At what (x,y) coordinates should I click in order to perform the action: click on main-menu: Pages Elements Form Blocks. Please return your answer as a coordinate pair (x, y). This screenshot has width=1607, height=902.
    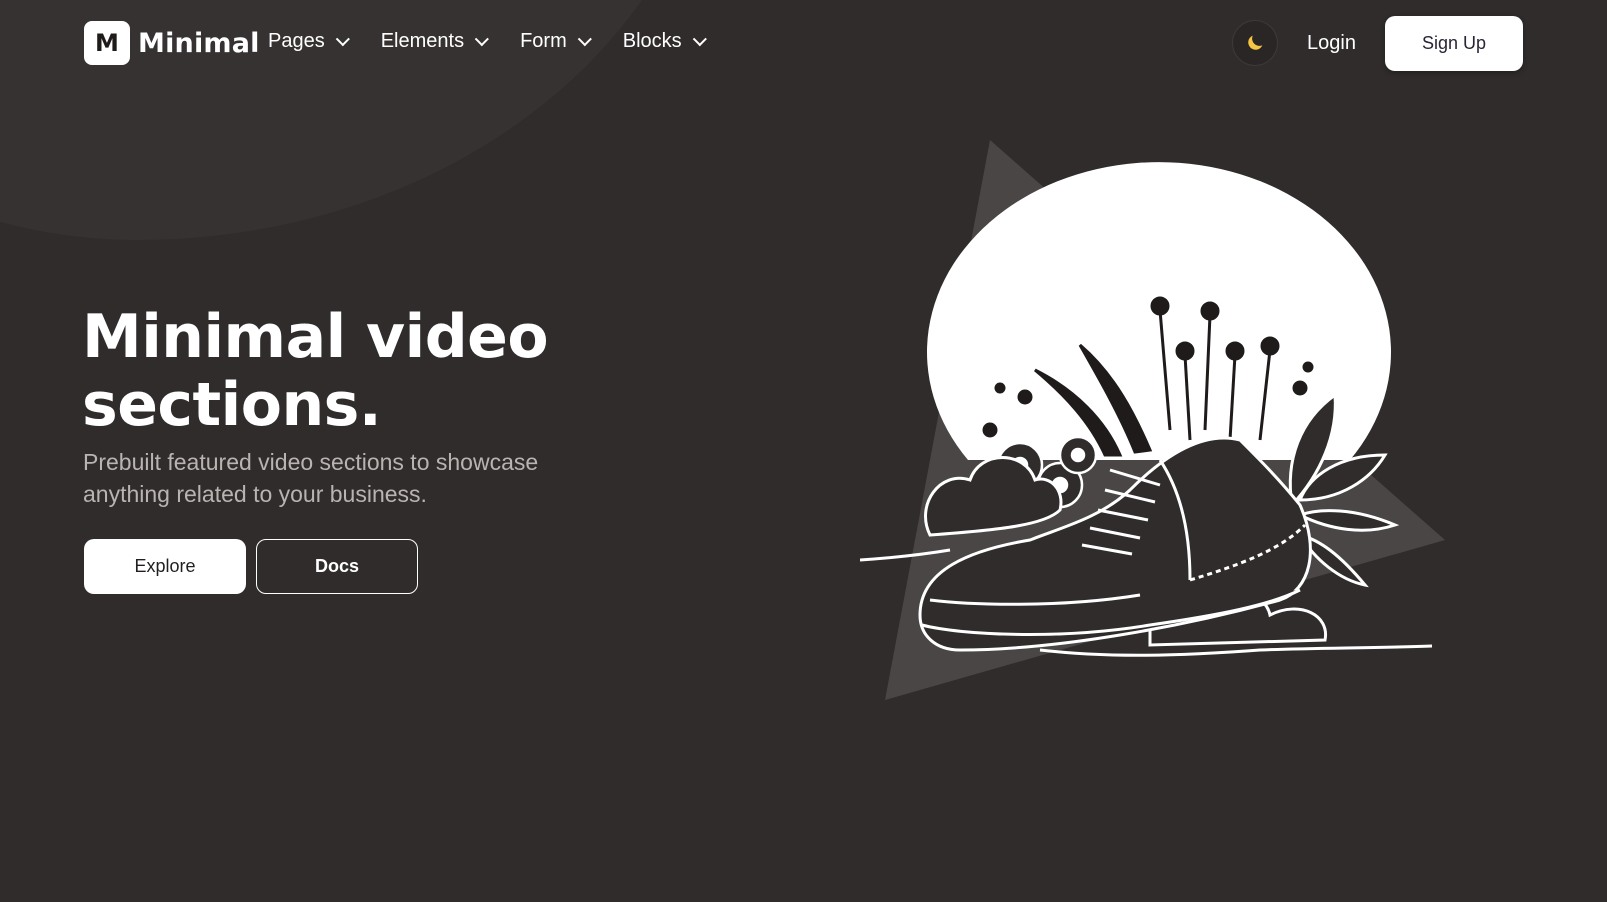
    Looking at the image, I should click on (487, 41).